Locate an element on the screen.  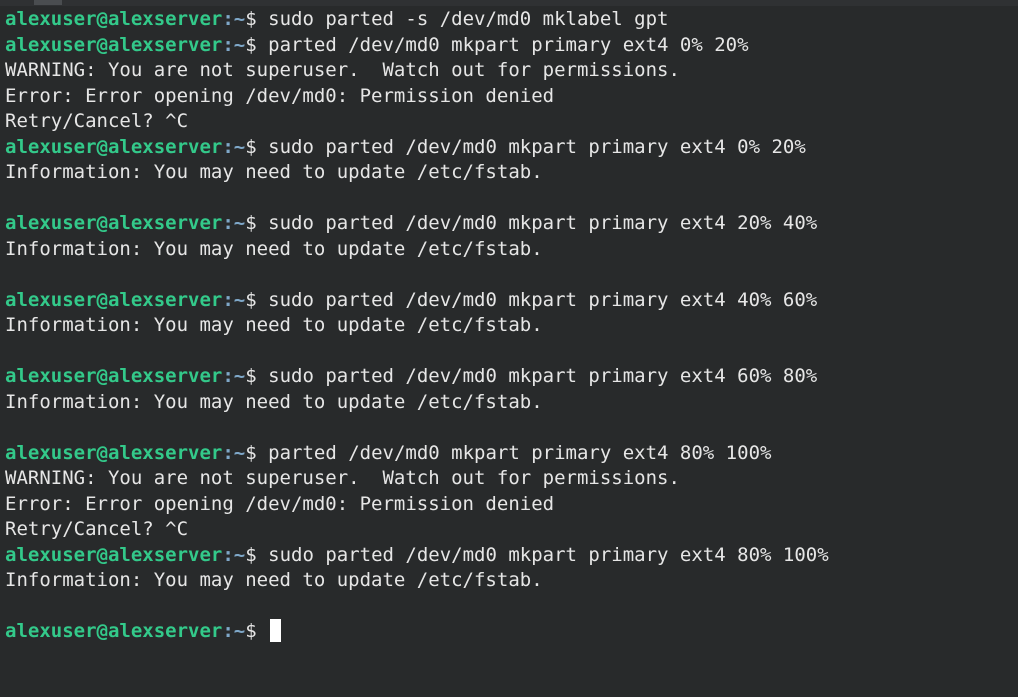
command-text: sudo parted -s /dev/md0 mklabel gpt is located at coordinates (462, 19).